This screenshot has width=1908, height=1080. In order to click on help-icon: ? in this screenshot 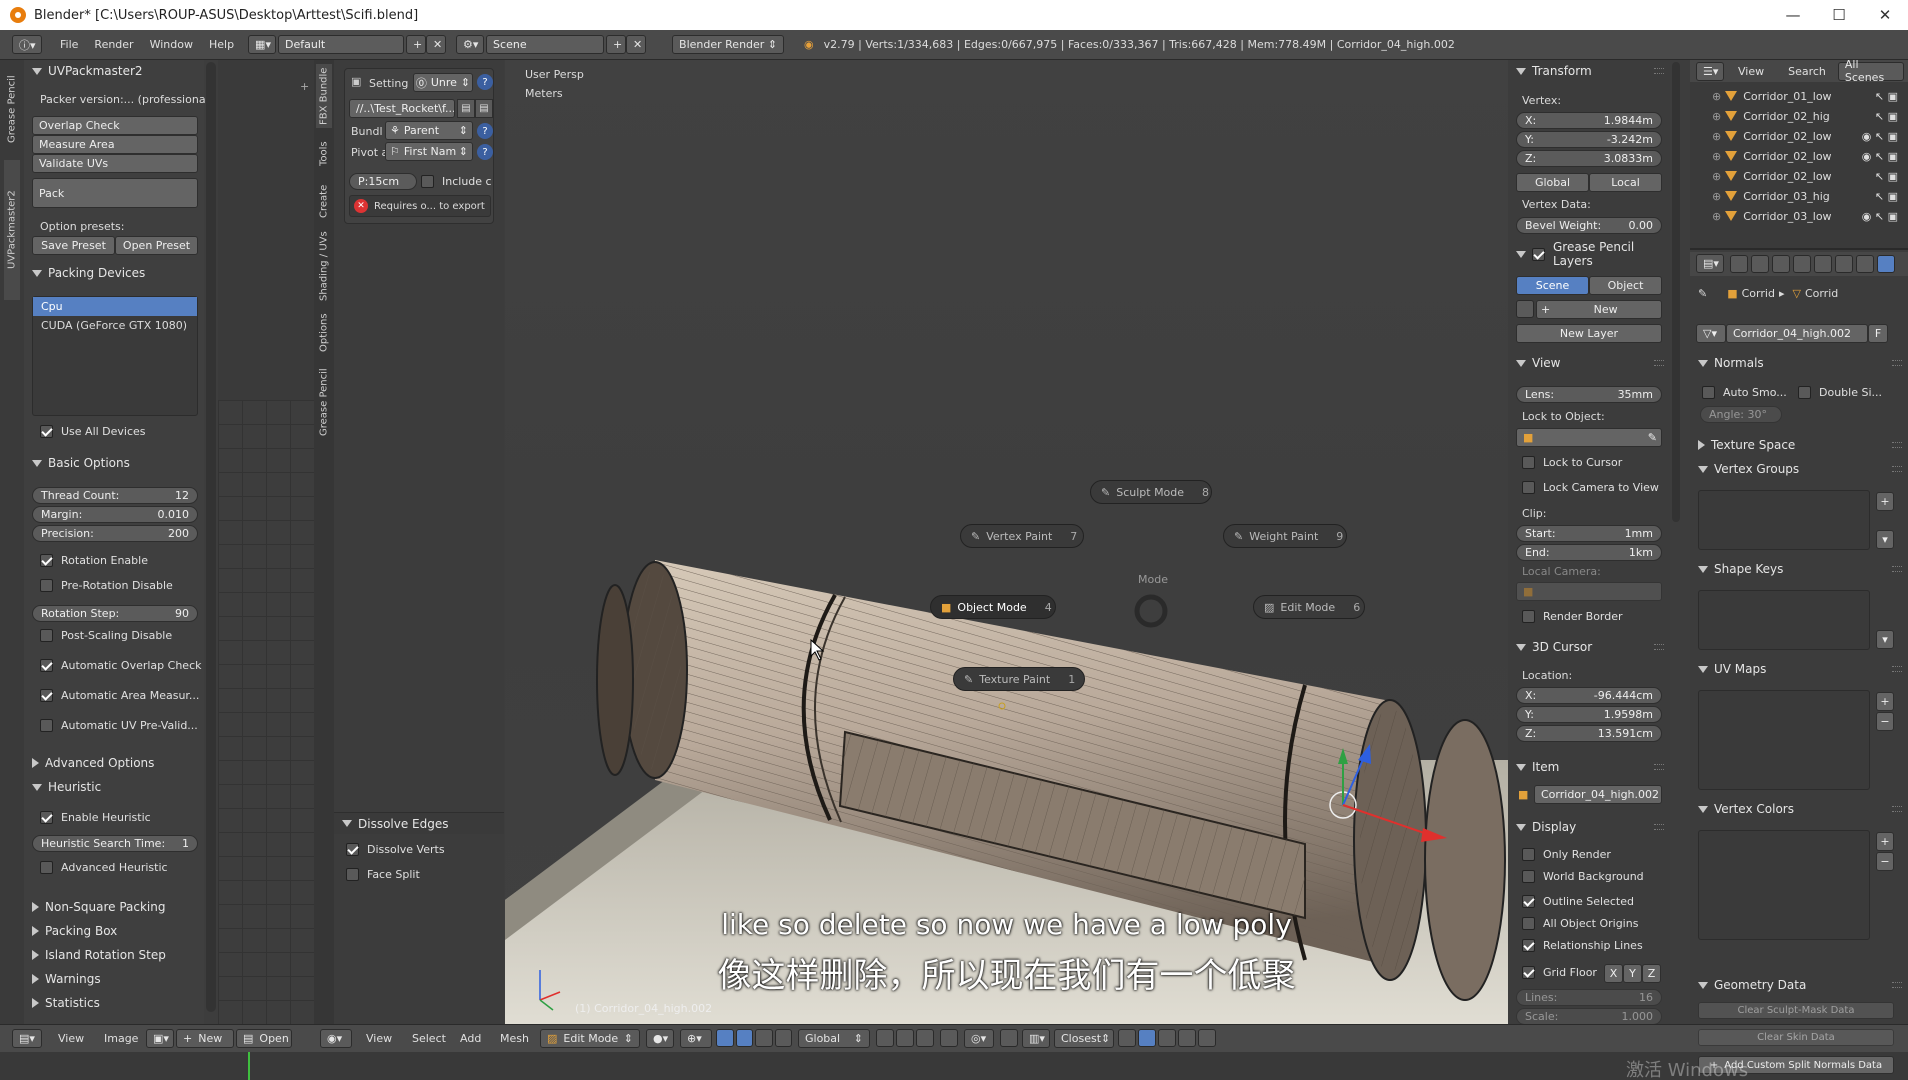, I will do `click(485, 82)`.